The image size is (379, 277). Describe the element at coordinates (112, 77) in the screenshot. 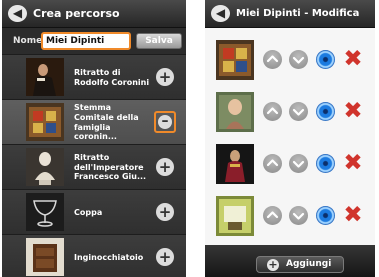

I see `list-item-label: Ritratto di Rodolfo Coronini` at that location.